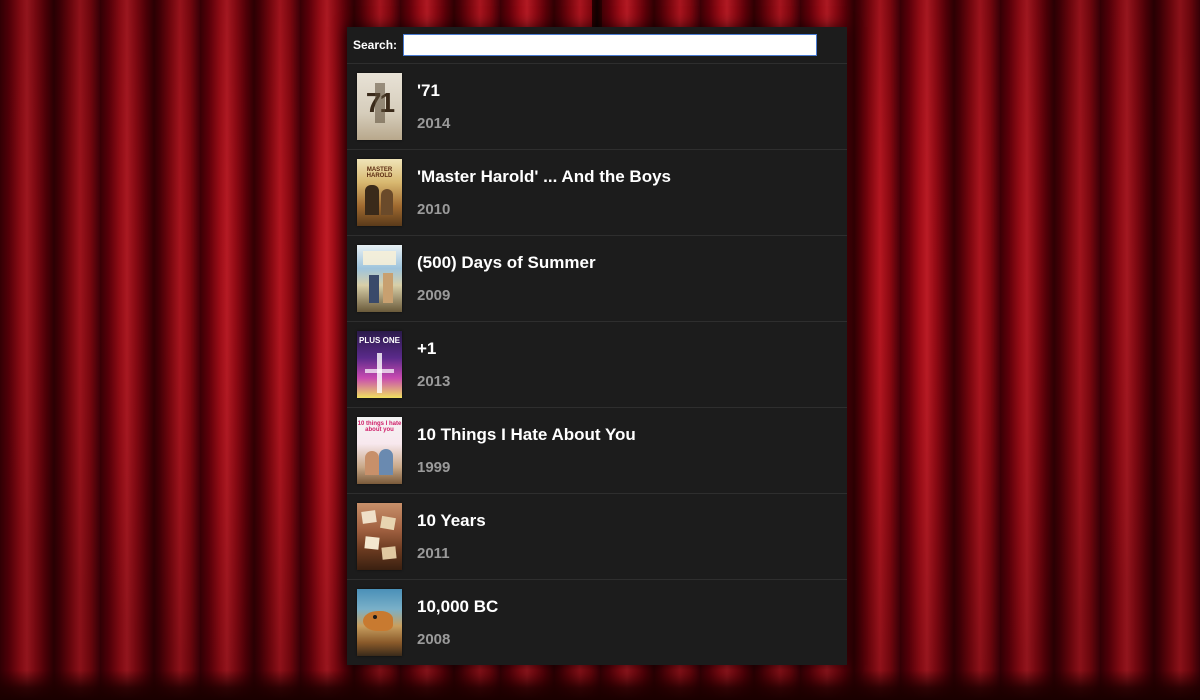 This screenshot has height=700, width=1200. I want to click on poster-text: PLUS ONE, so click(379, 340).